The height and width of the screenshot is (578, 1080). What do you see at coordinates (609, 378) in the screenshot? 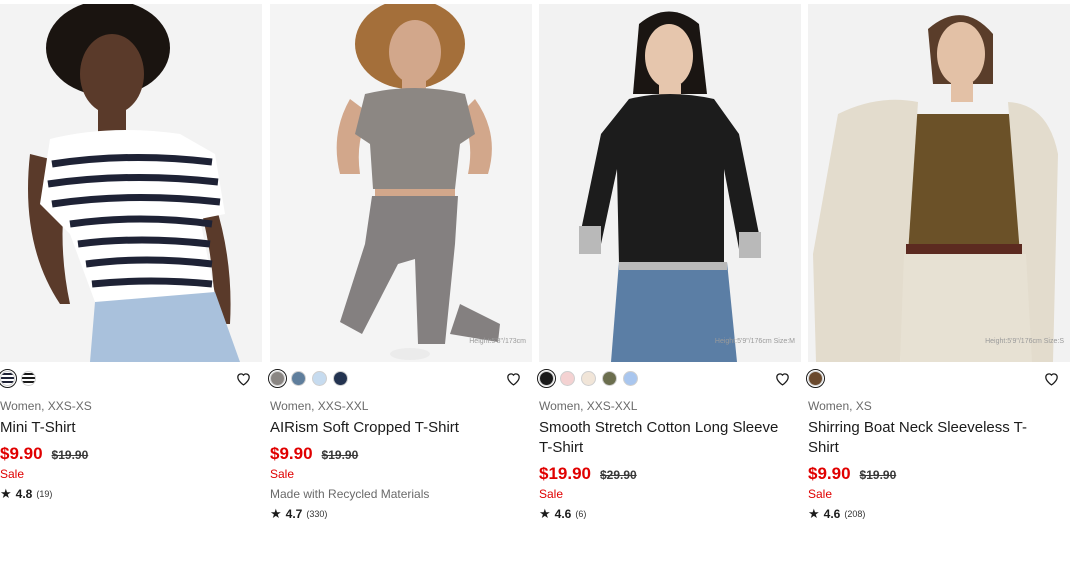
I see `swatch-olive` at bounding box center [609, 378].